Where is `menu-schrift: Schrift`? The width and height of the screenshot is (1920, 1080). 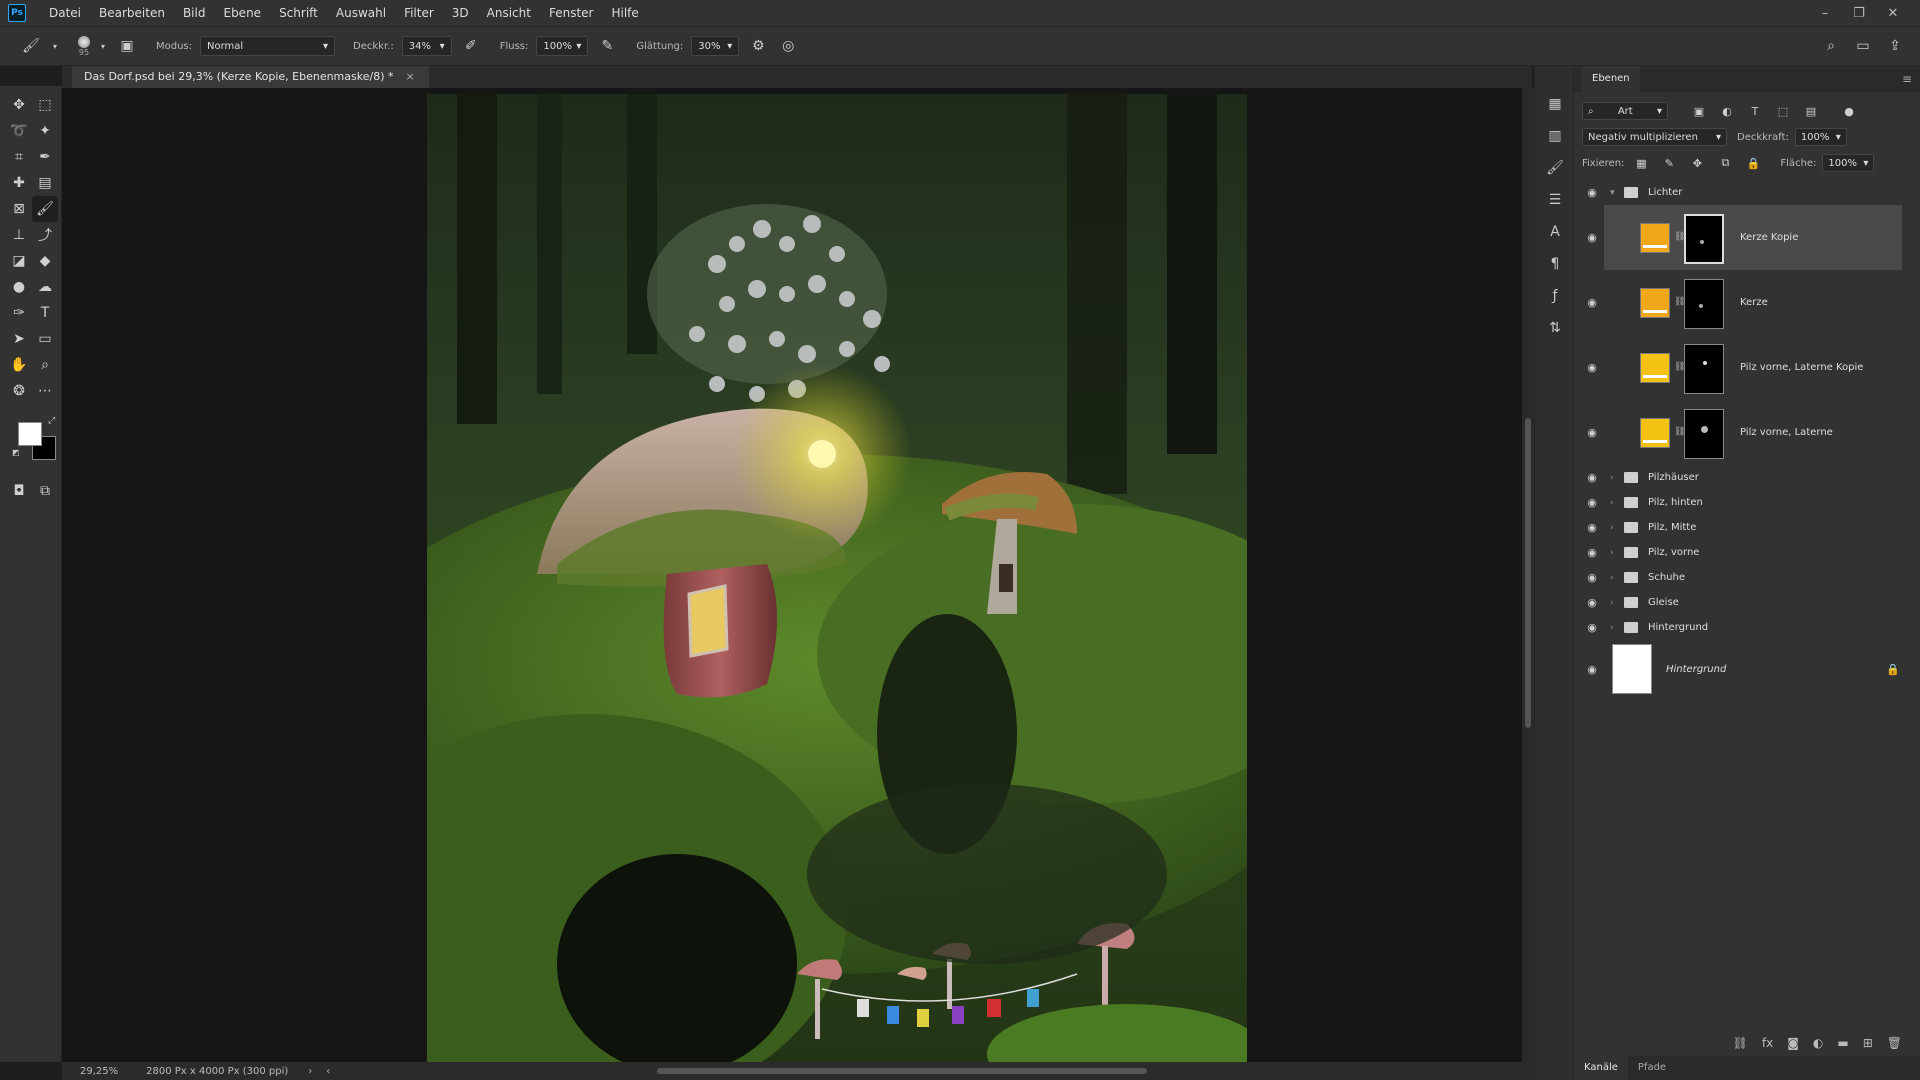 menu-schrift: Schrift is located at coordinates (298, 13).